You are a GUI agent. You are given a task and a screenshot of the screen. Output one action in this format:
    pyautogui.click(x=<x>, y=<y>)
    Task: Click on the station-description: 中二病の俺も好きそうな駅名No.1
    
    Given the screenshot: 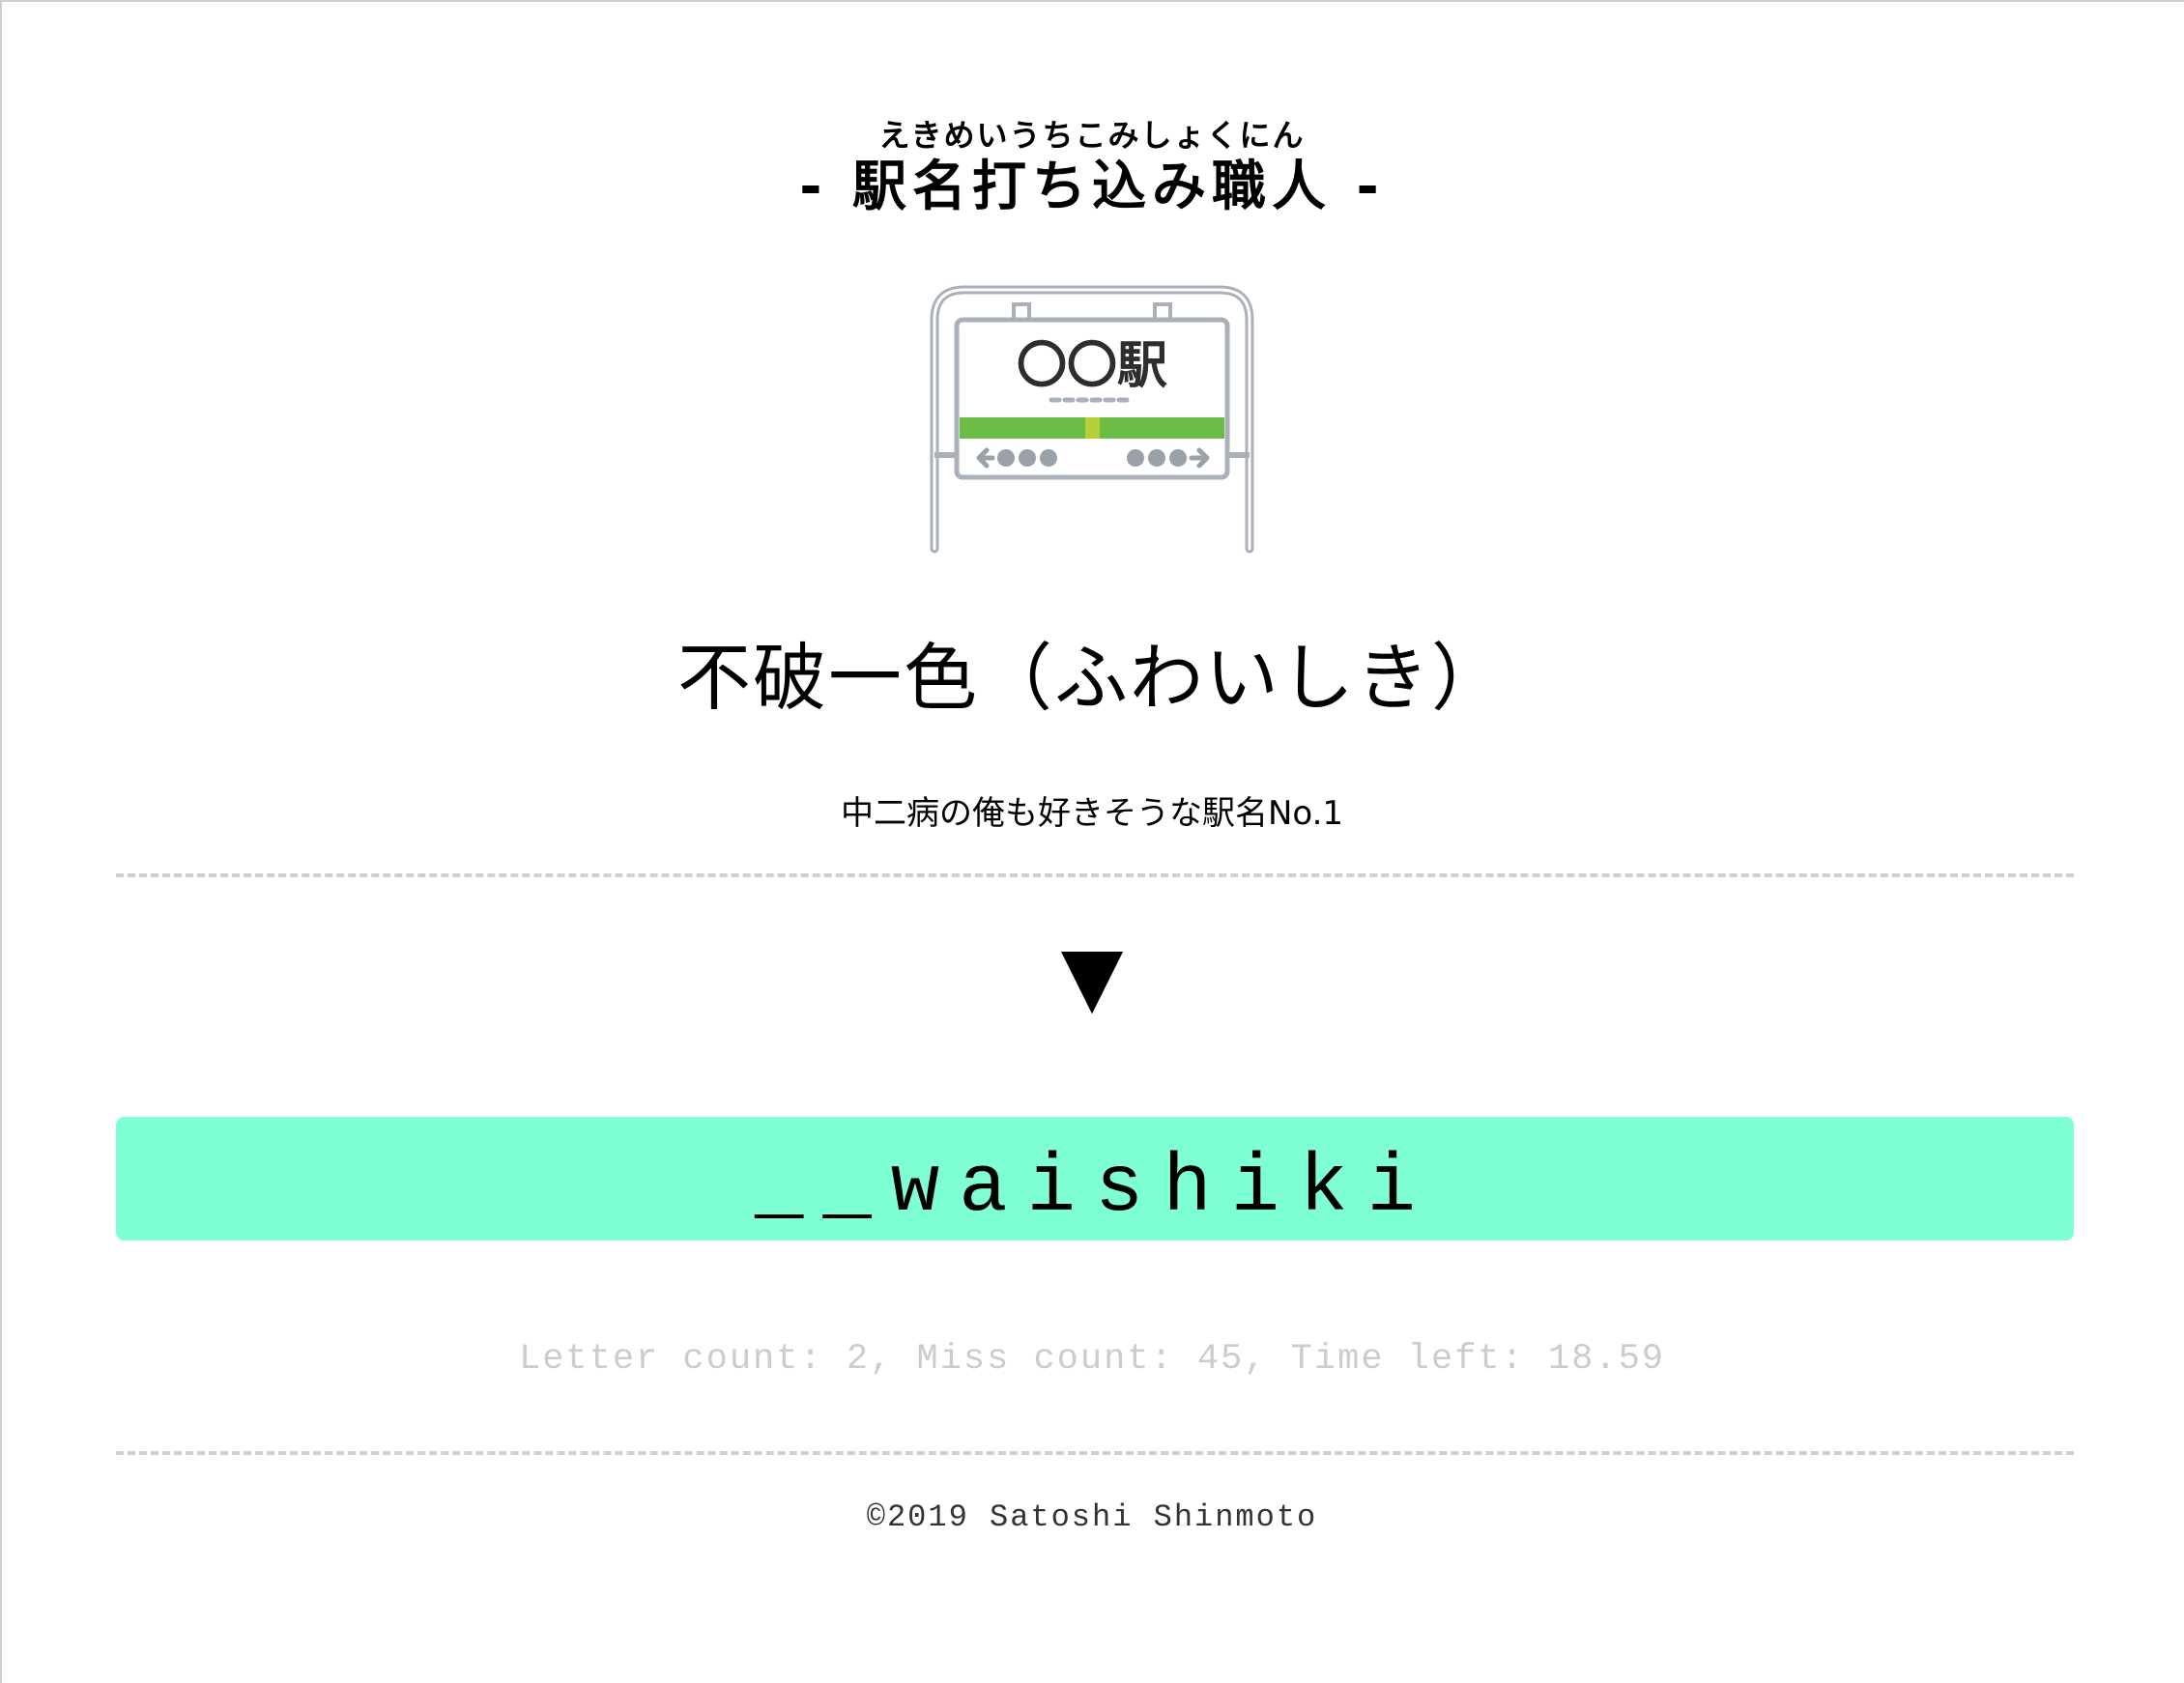 What is the action you would take?
    pyautogui.click(x=1092, y=814)
    